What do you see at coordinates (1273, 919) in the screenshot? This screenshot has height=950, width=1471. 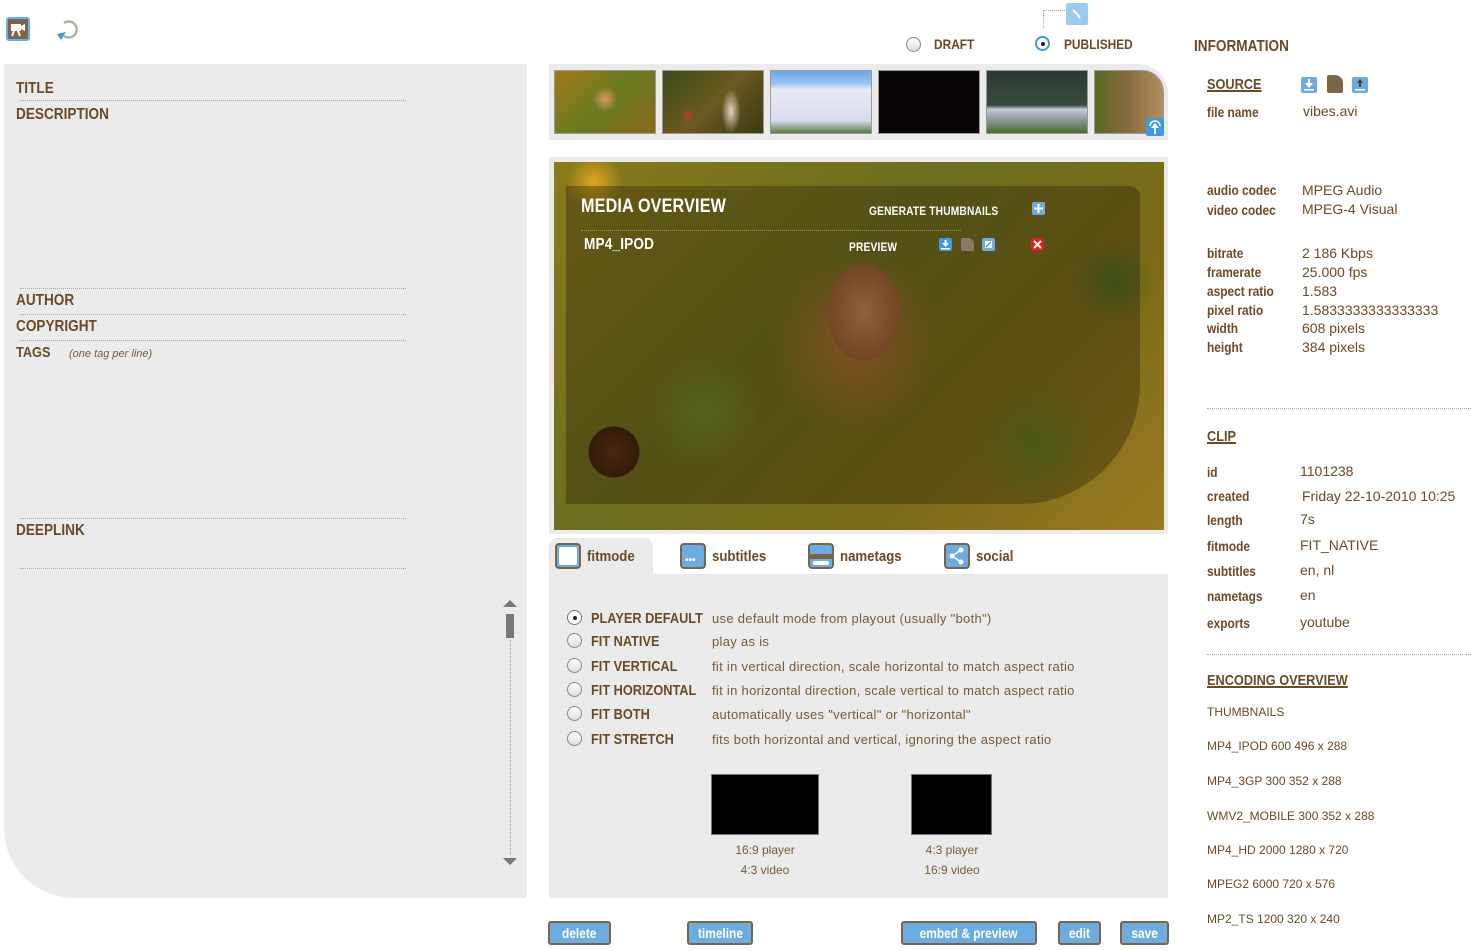 I see `encoding-item: MP2_TS 1200 320 x 240` at bounding box center [1273, 919].